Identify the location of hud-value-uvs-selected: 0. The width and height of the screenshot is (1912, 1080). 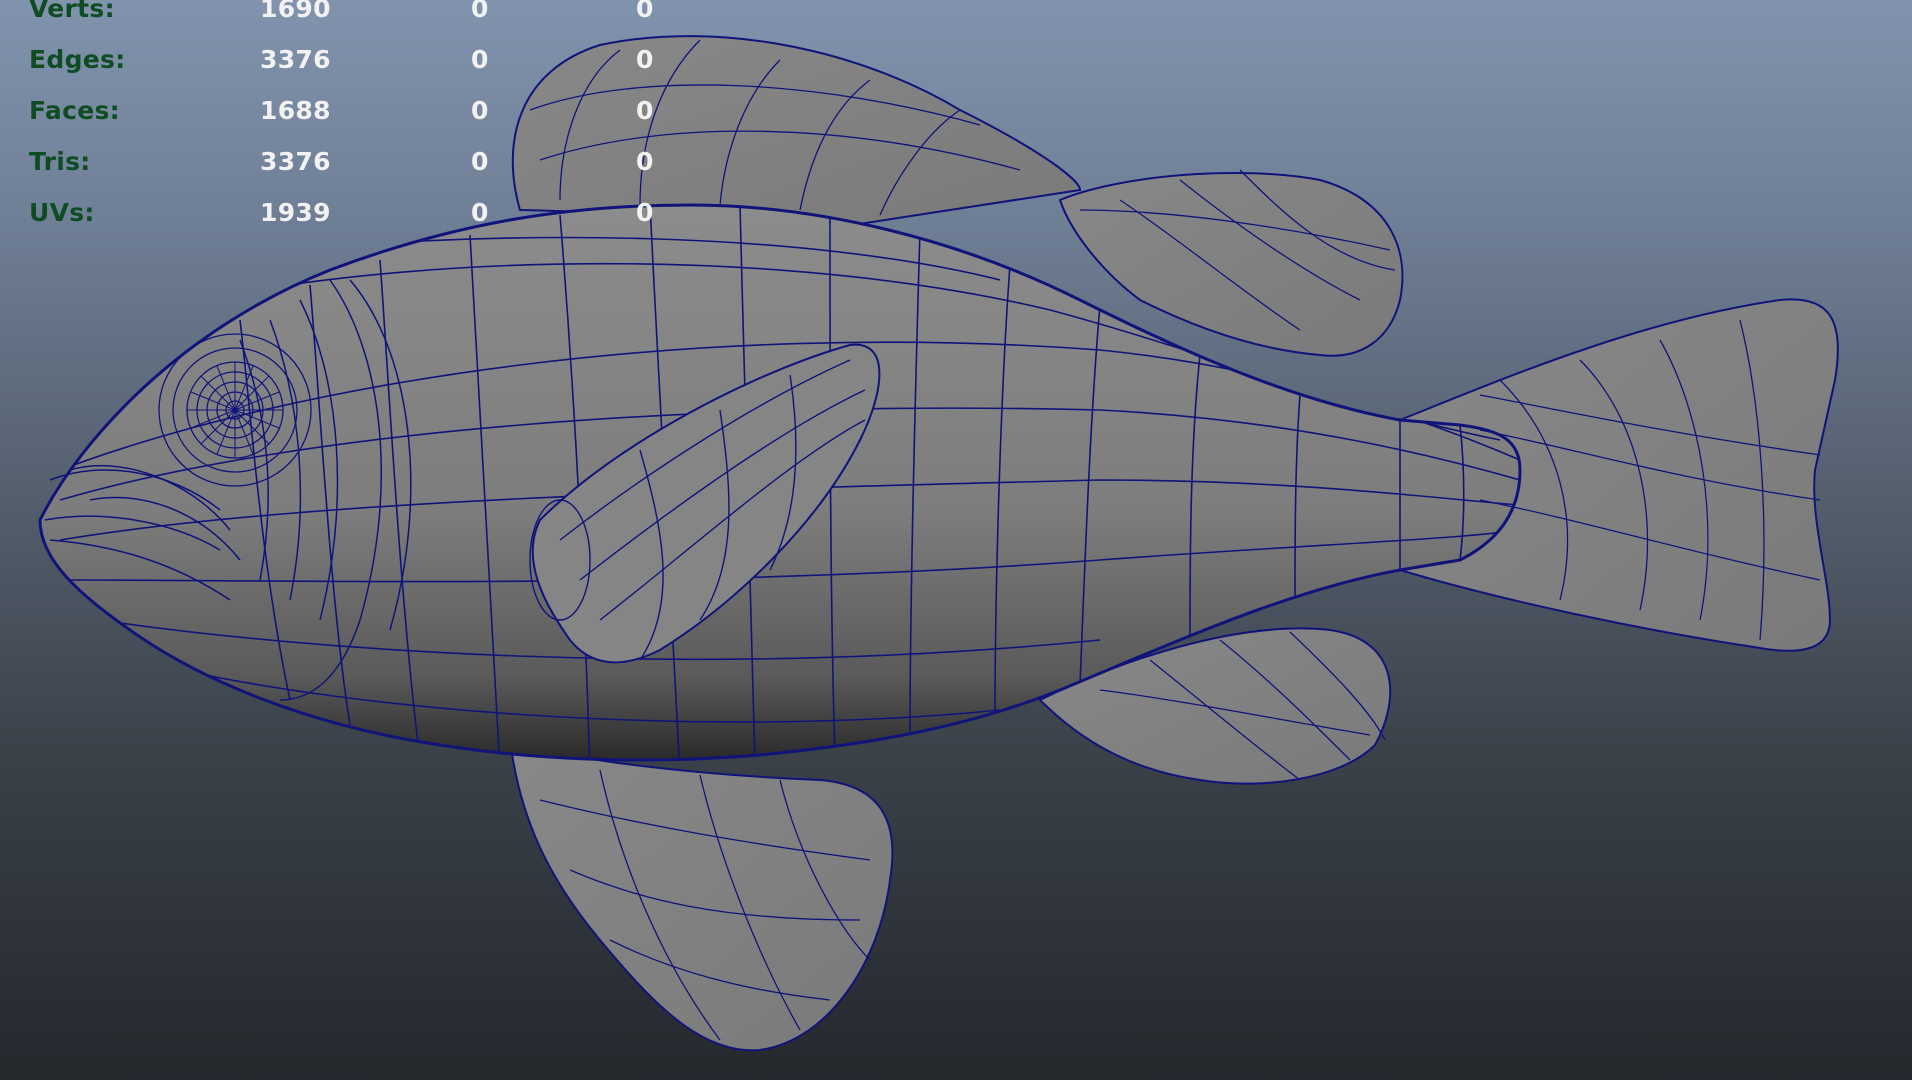
(480, 212).